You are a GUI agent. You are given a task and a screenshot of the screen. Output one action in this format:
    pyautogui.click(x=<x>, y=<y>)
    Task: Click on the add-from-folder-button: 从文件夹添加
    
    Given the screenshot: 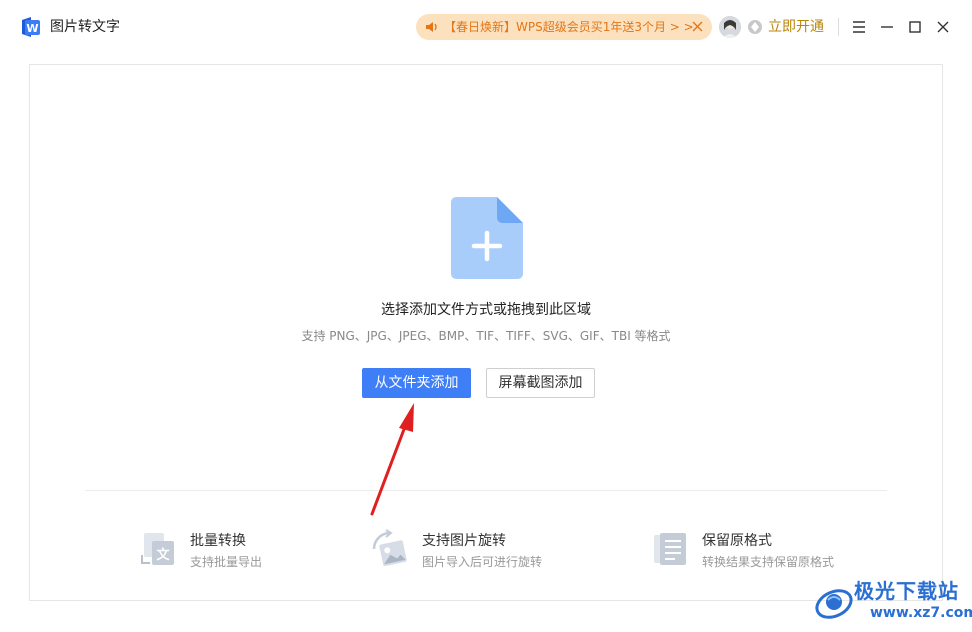 What is the action you would take?
    pyautogui.click(x=416, y=383)
    